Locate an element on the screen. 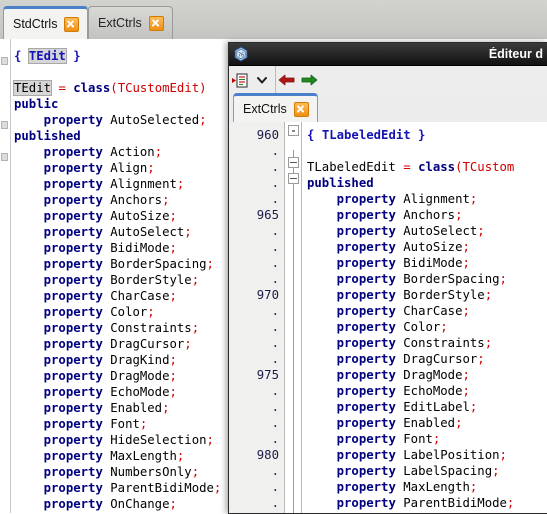 The width and height of the screenshot is (547, 514). code-token: Align is located at coordinates (125, 168).